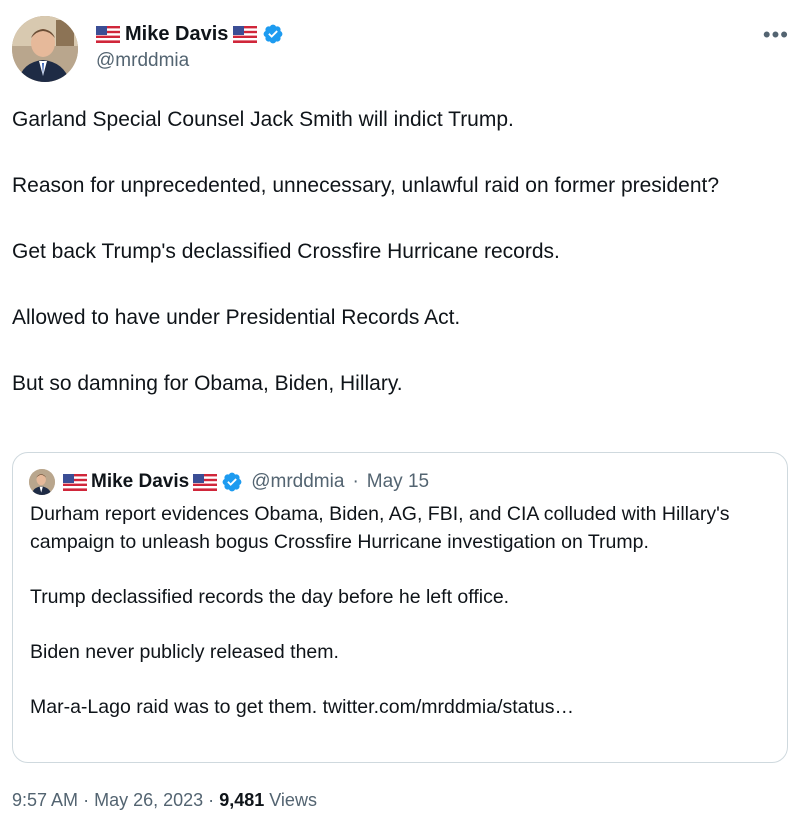 Image resolution: width=809 pixels, height=821 pixels. What do you see at coordinates (190, 61) in the screenshot?
I see `author-handle: @mrddmia` at bounding box center [190, 61].